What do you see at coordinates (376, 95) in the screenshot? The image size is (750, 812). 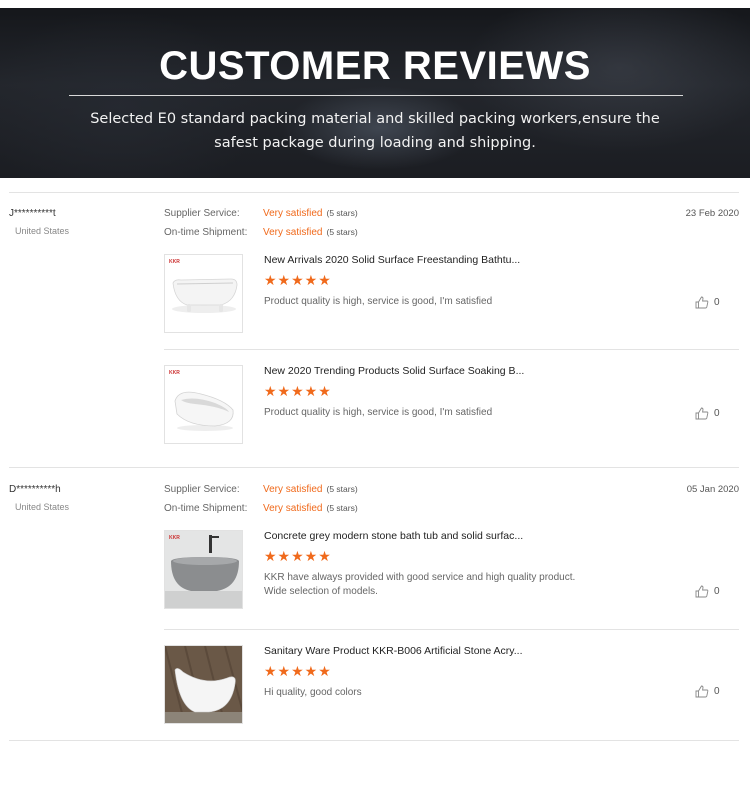 I see `title-divider` at bounding box center [376, 95].